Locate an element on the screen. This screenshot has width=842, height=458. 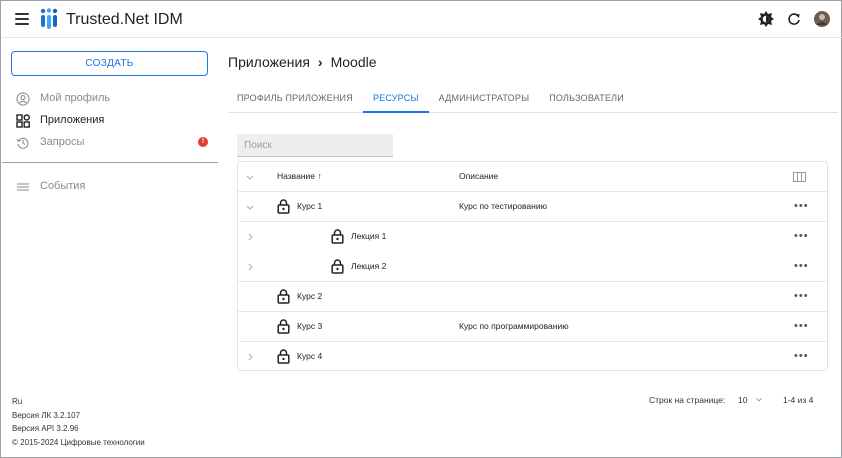
sidebar-item-label: Запросы is located at coordinates (62, 142).